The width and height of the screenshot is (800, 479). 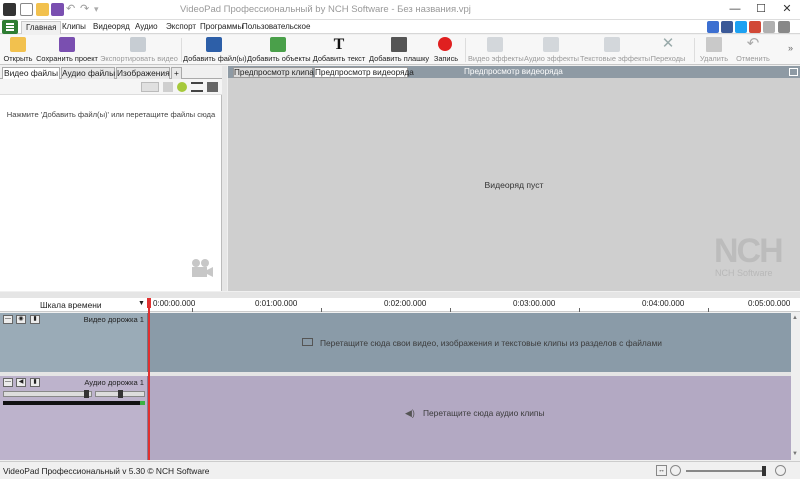 I want to click on twitter-icon, so click(x=741, y=27).